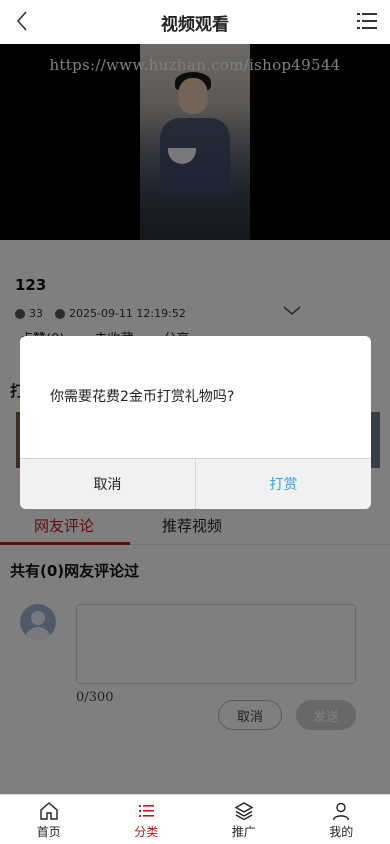  I want to click on nav-label: 首页, so click(48, 831).